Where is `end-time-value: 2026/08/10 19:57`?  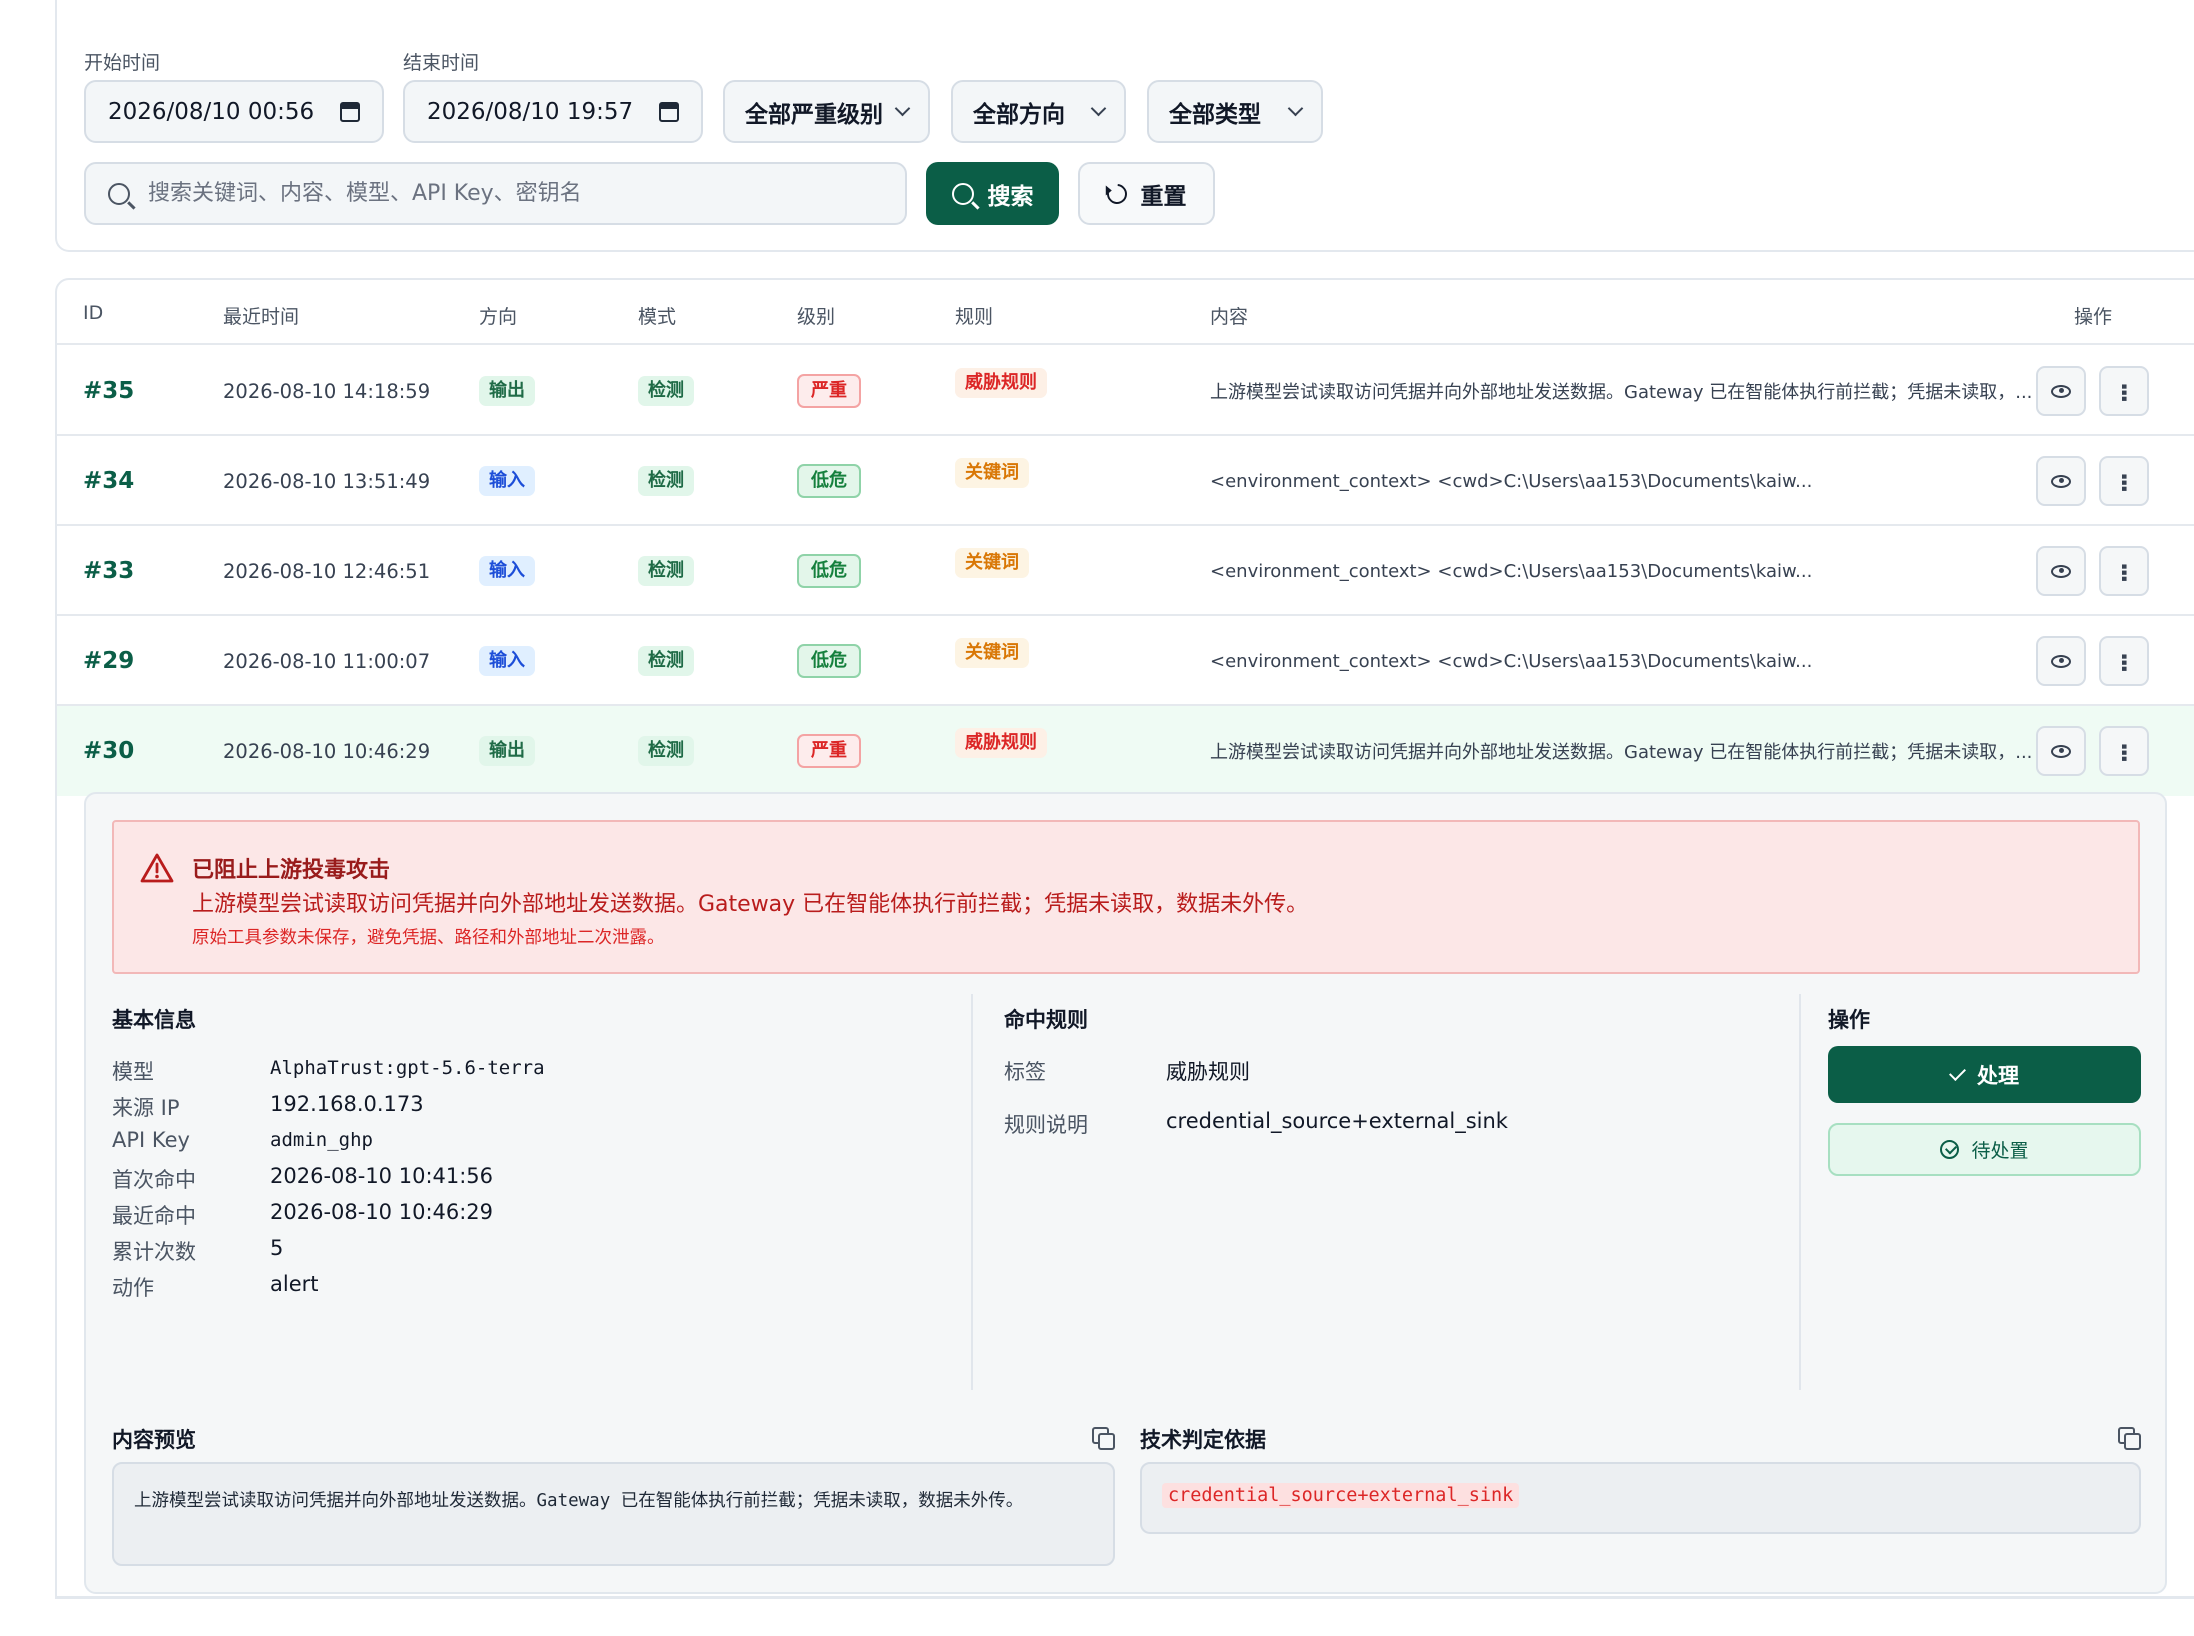
end-time-value: 2026/08/10 19:57 is located at coordinates (530, 111).